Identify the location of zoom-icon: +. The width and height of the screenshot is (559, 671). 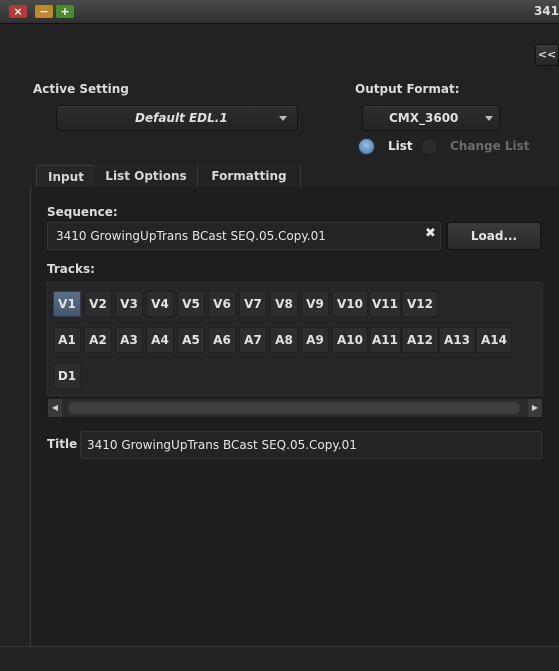
(65, 11).